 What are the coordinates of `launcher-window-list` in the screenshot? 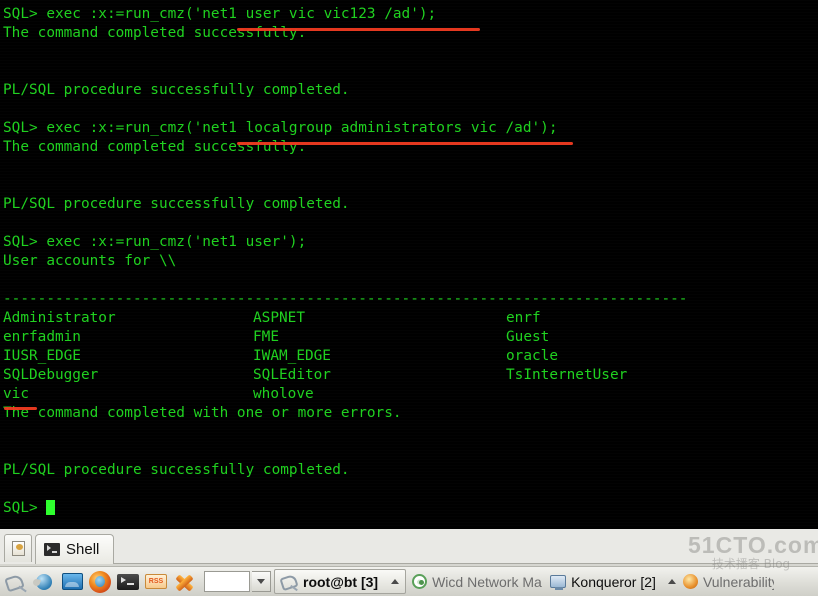 It's located at (72, 582).